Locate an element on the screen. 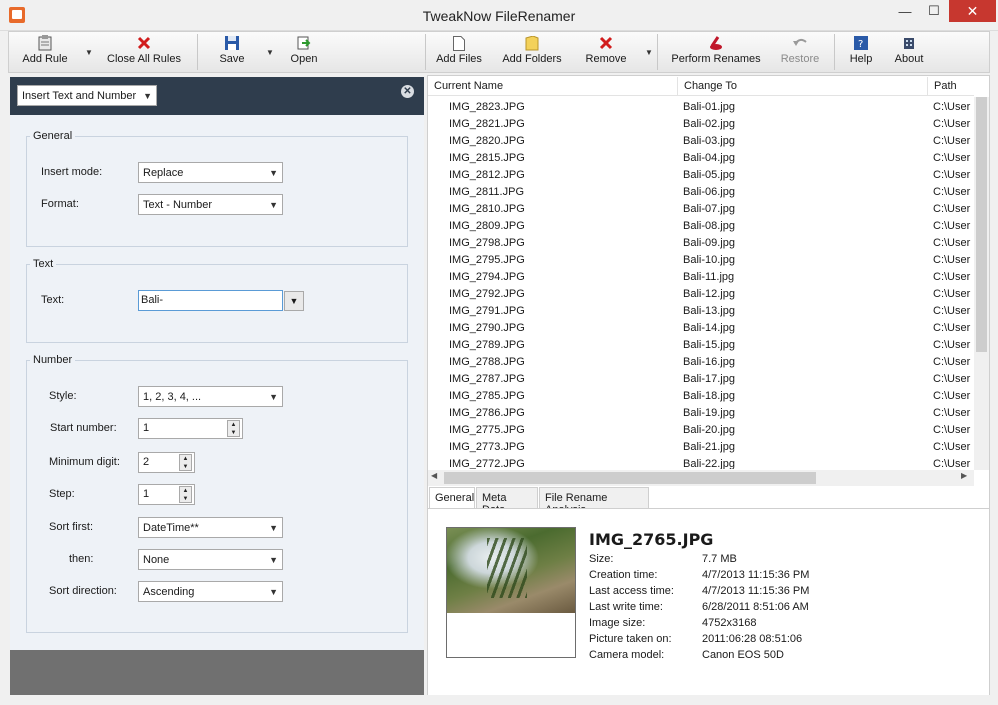 The image size is (998, 705). current-name-cell: IMG_2786.JPG is located at coordinates (487, 412).